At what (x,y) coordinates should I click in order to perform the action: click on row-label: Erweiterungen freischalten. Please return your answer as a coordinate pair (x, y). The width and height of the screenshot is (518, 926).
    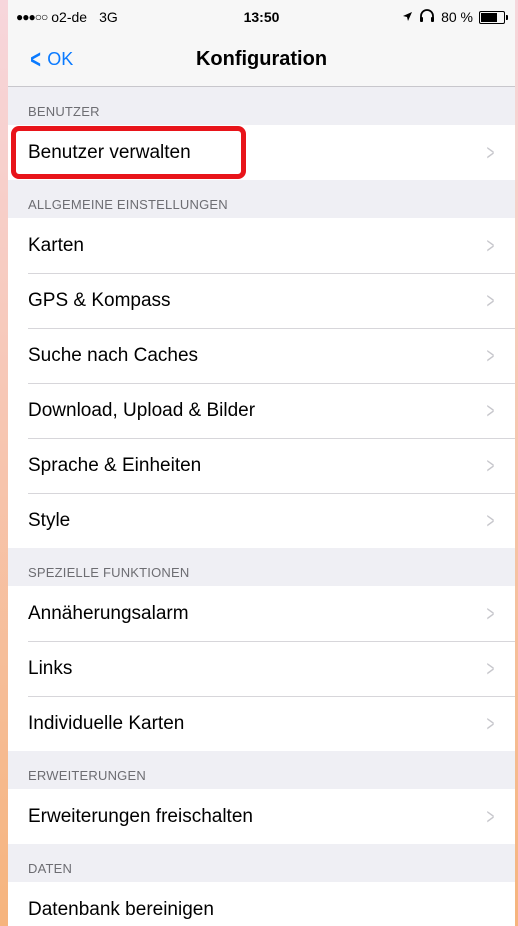
    Looking at the image, I should click on (140, 816).